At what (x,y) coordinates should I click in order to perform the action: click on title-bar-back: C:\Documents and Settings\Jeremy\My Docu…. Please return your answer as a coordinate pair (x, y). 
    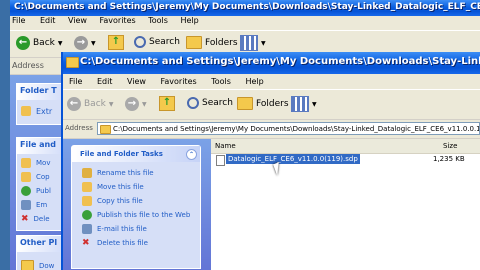
    Looking at the image, I should click on (245, 8).